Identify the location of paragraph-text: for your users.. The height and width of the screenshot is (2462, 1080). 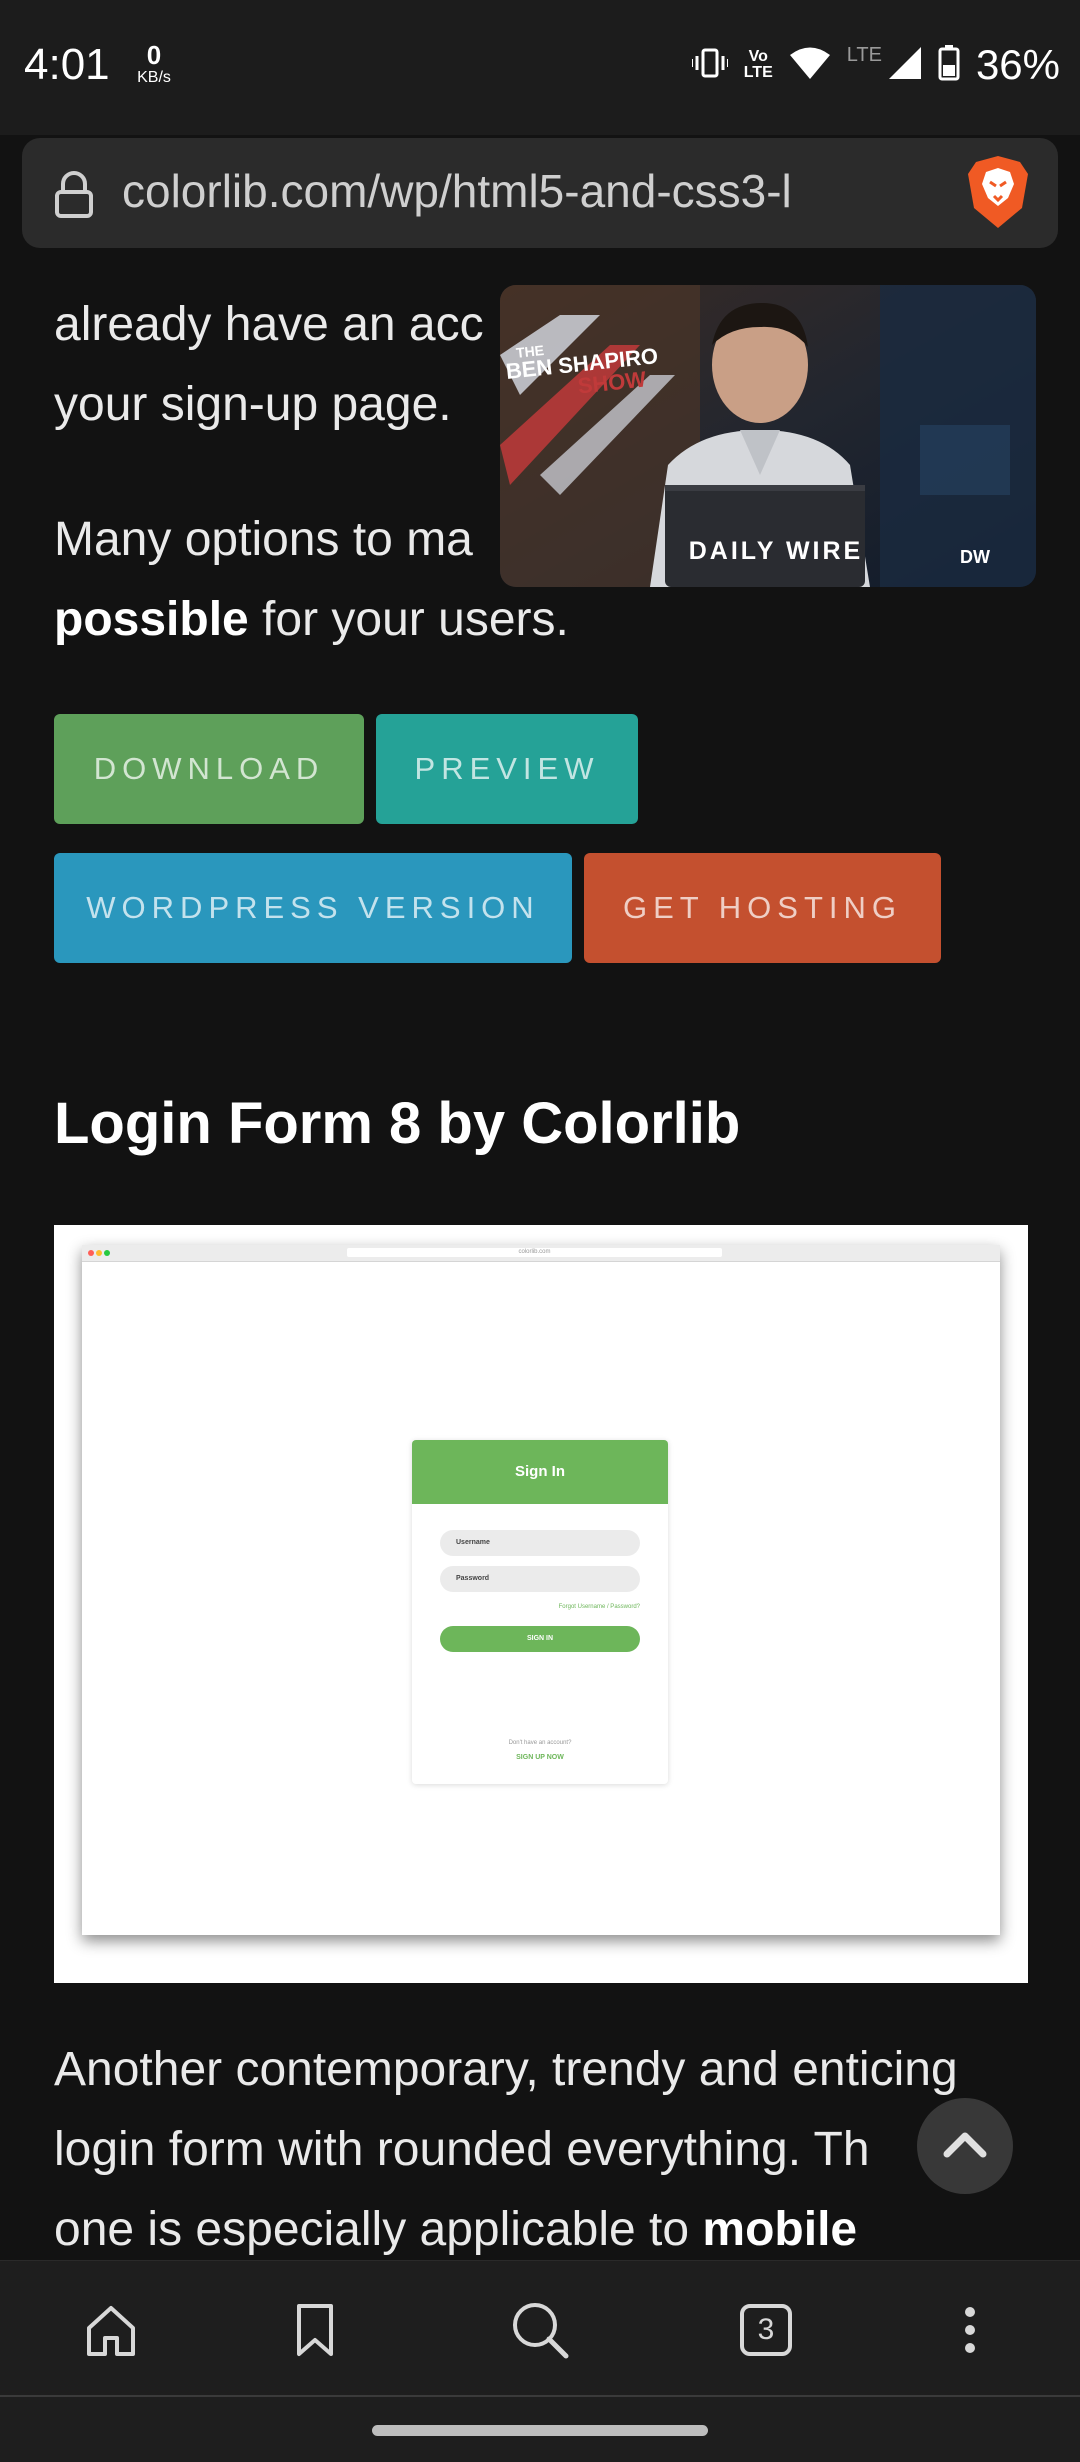
(408, 619).